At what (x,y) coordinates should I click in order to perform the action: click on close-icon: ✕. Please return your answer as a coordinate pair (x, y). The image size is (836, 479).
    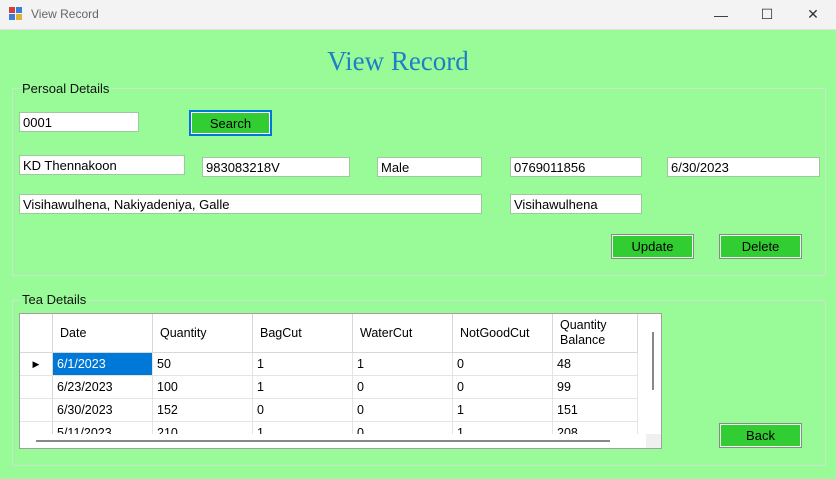
    Looking at the image, I should click on (813, 14).